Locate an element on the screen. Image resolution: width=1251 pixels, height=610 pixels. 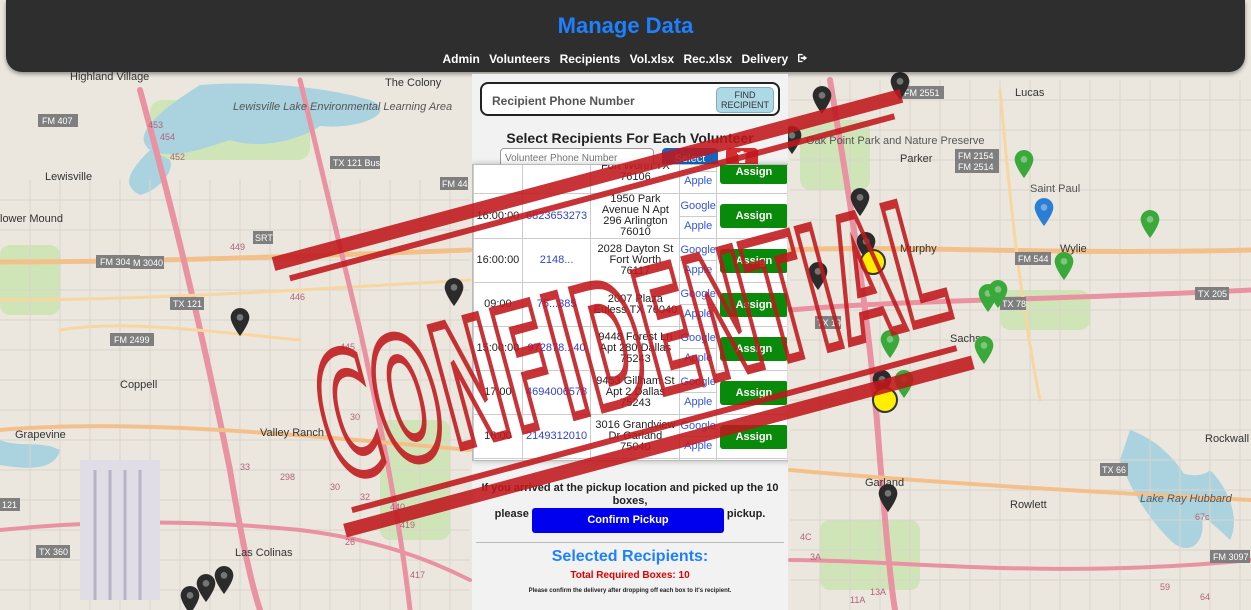
recipient-search-box: FIND RECIPIENT is located at coordinates (630, 99).